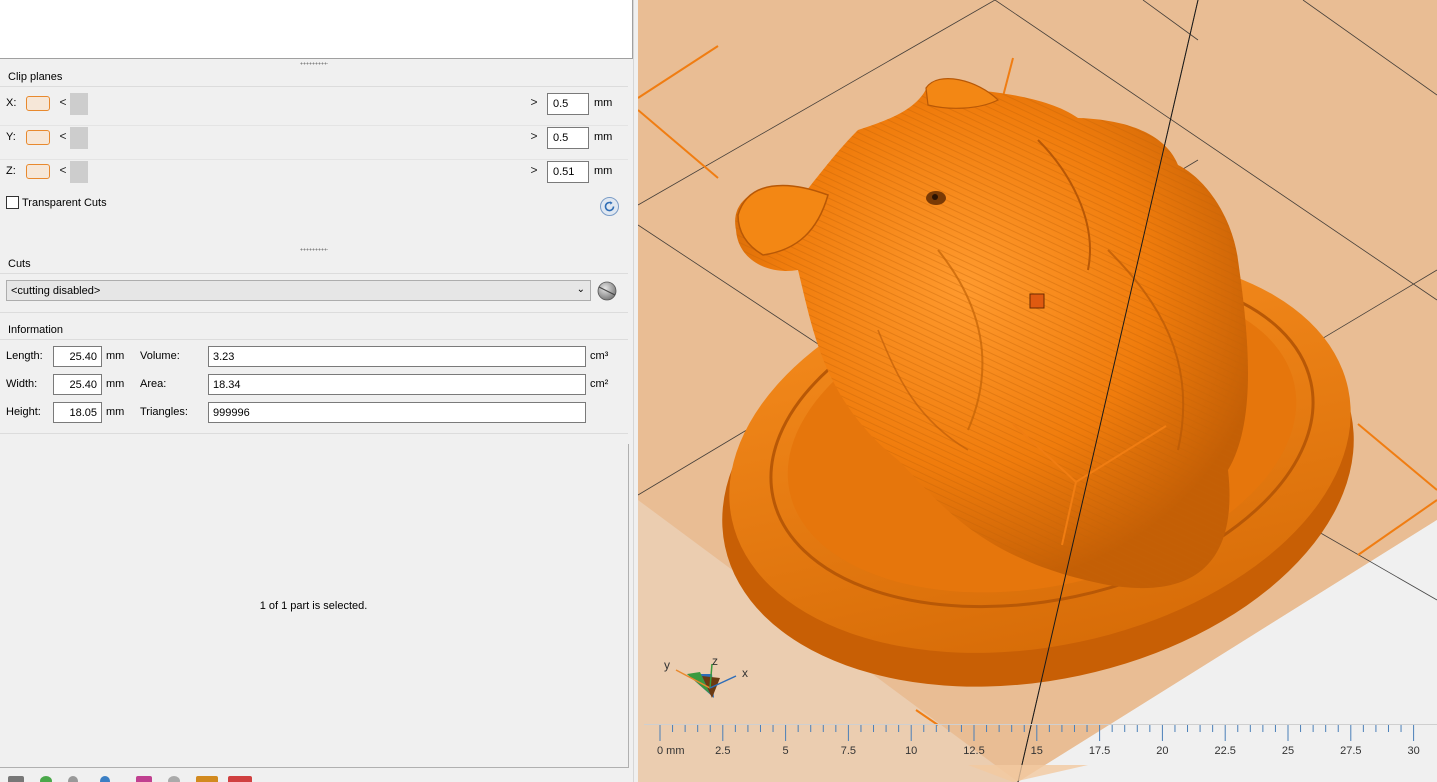 The image size is (1437, 782). Describe the element at coordinates (38, 137) in the screenshot. I see `clip-y-color-button` at that location.